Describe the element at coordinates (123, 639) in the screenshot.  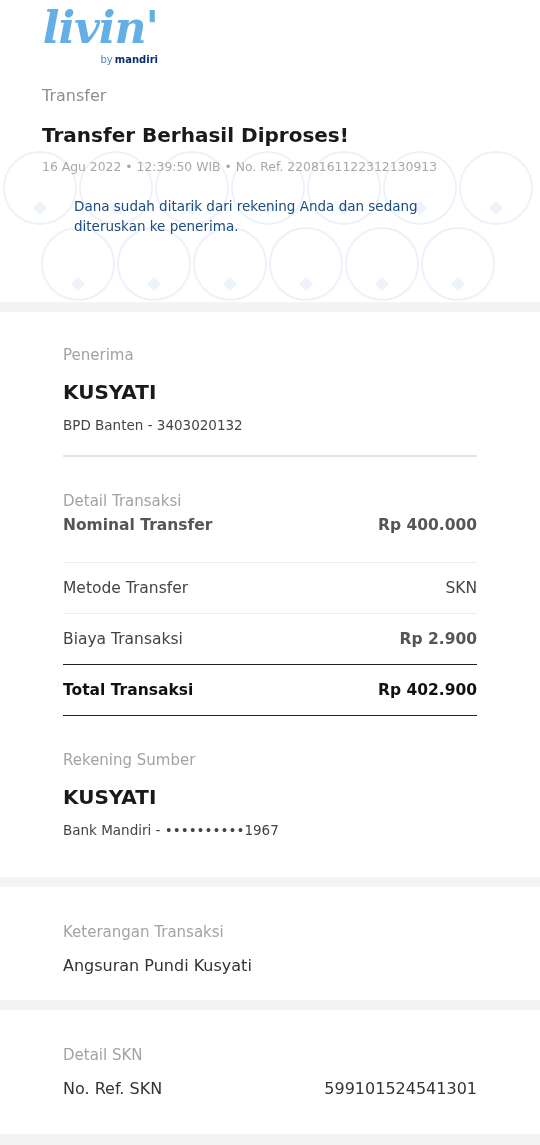
I see `row-label: Biaya Transaksi` at that location.